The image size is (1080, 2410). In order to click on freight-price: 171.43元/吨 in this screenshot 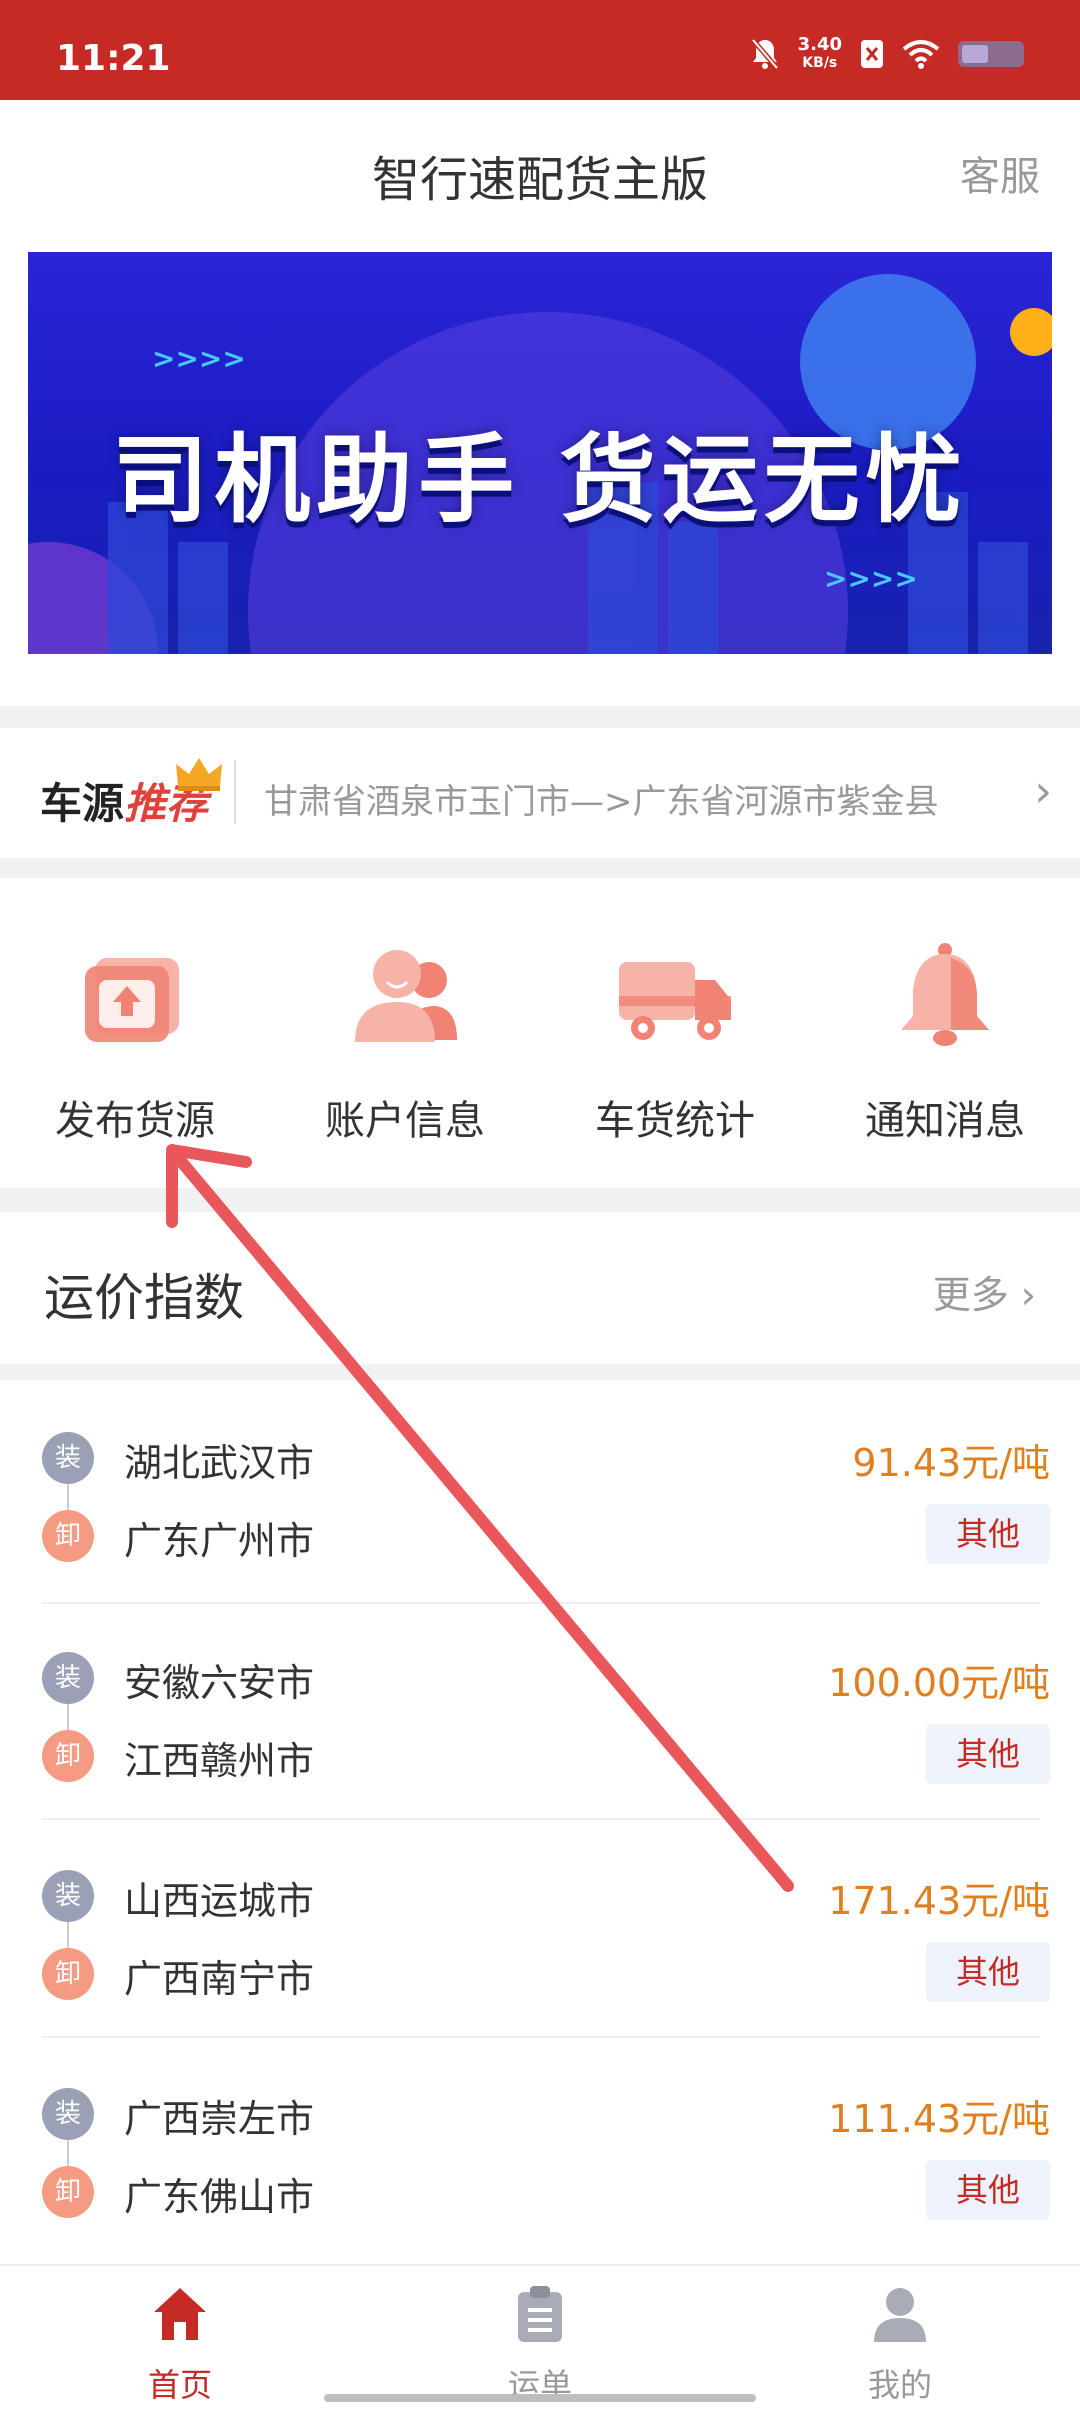, I will do `click(939, 1901)`.